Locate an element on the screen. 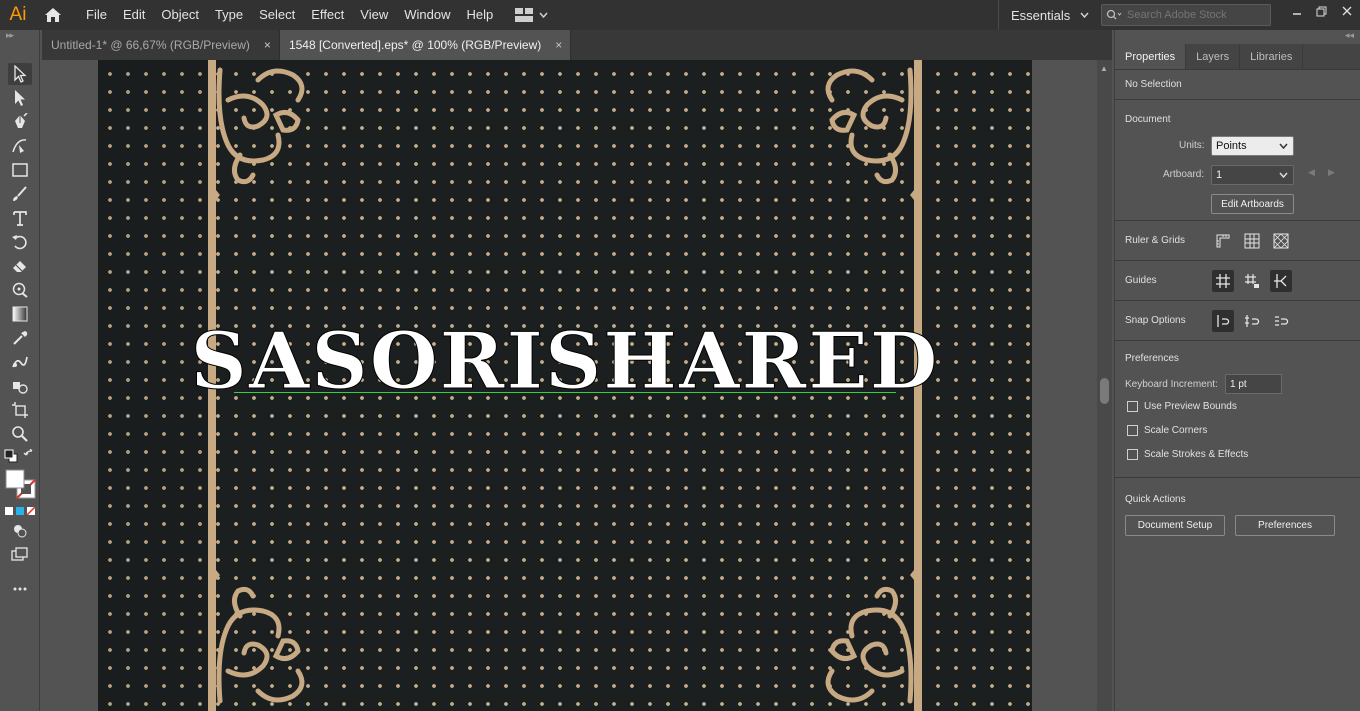 The width and height of the screenshot is (1360, 711). scroll-up-icon: ▲ is located at coordinates (1104, 68).